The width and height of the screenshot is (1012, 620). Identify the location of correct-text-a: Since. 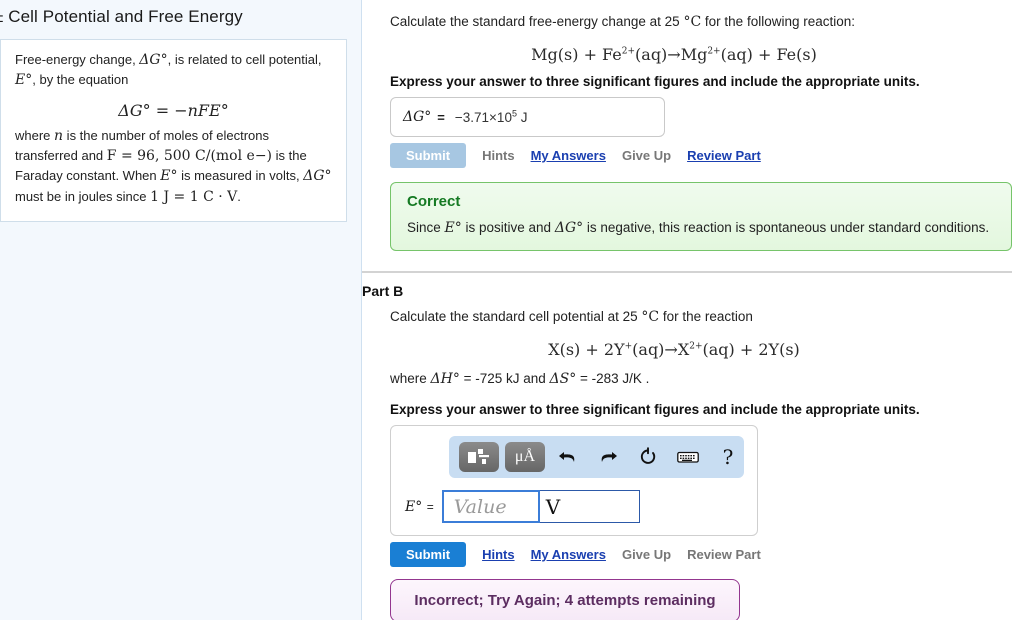
(426, 227).